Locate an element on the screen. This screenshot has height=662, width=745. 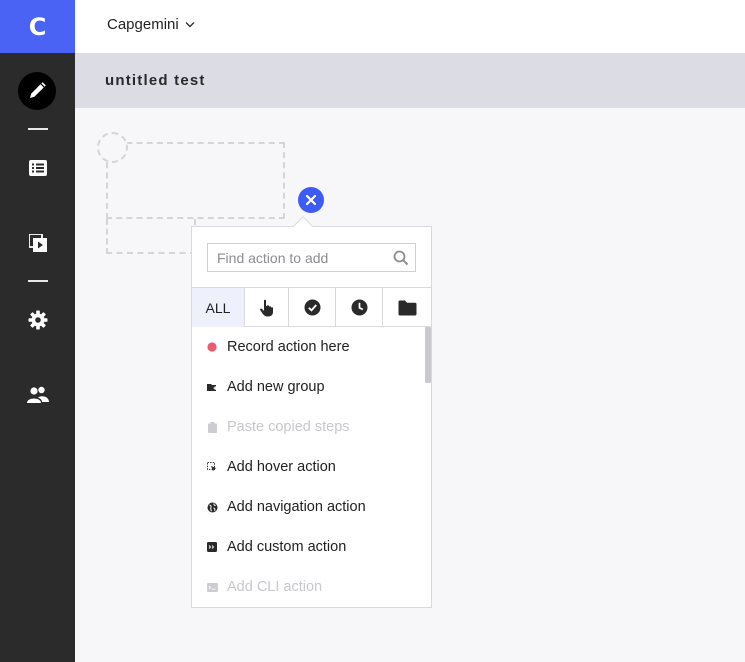
tab-assertions is located at coordinates (312, 307).